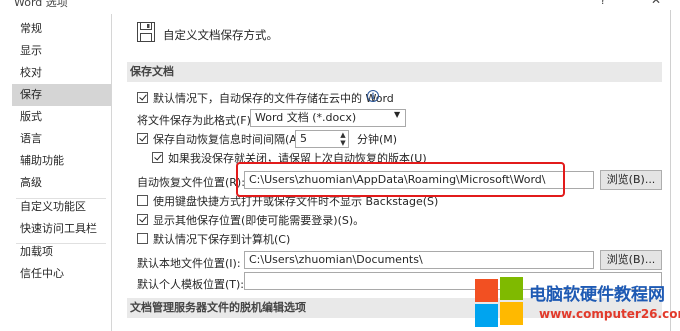 The height and width of the screenshot is (331, 680). Describe the element at coordinates (146, 32) in the screenshot. I see `save-document-icon` at that location.